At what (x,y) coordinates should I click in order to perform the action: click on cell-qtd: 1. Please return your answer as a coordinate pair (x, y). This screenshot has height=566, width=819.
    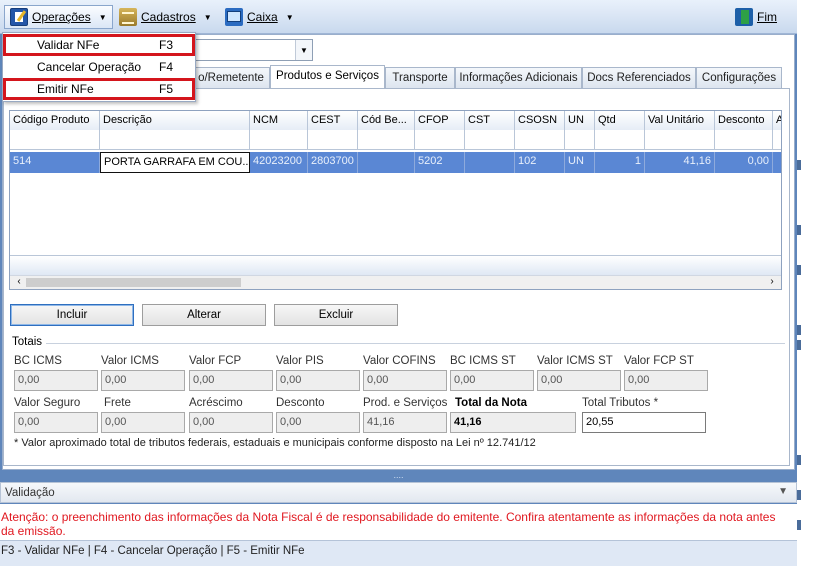
    Looking at the image, I should click on (620, 162).